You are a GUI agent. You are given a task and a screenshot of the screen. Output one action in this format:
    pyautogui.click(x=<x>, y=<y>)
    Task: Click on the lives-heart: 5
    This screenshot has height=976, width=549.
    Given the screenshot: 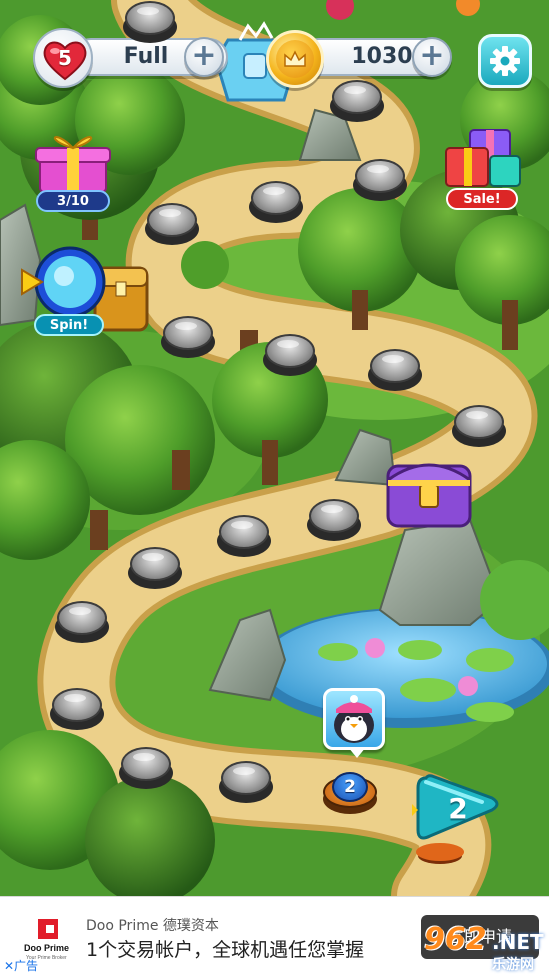 What is the action you would take?
    pyautogui.click(x=63, y=58)
    